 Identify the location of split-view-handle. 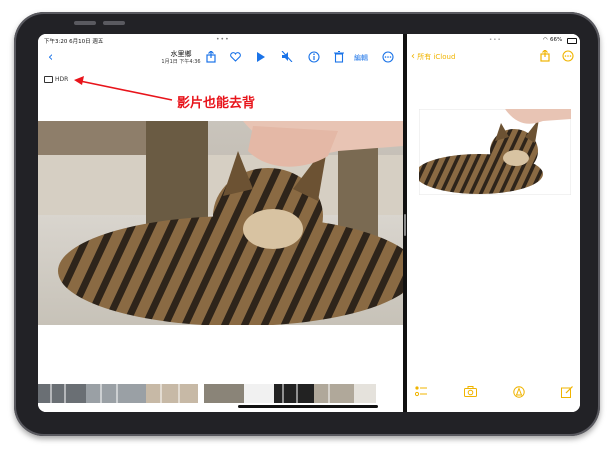
(405, 225).